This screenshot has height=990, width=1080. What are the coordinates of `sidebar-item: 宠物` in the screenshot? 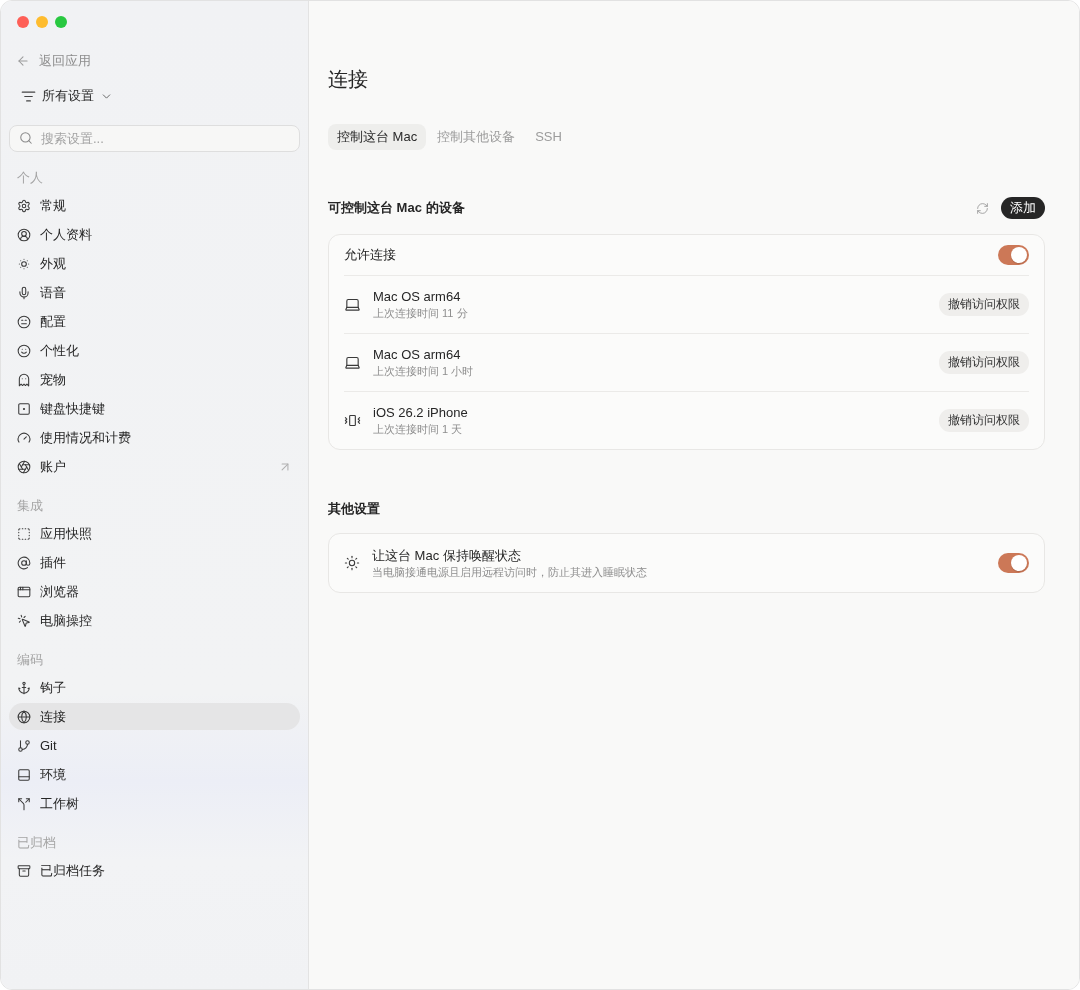 It's located at (154, 379).